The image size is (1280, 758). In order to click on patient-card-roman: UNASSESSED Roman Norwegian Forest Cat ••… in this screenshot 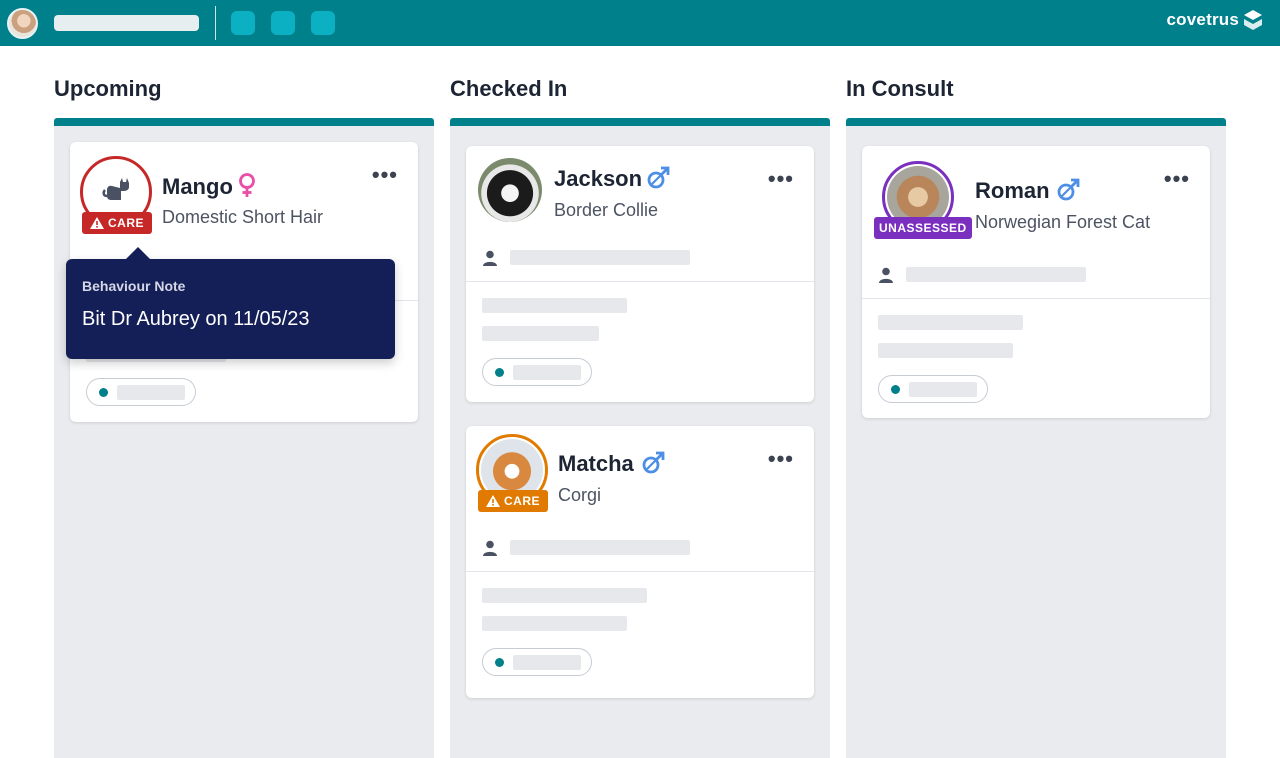, I will do `click(1036, 282)`.